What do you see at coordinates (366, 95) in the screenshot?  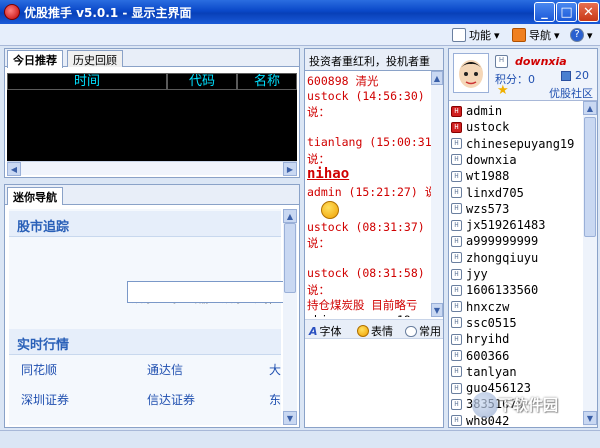 I see `chat-line: ustock (14:56:30)` at bounding box center [366, 95].